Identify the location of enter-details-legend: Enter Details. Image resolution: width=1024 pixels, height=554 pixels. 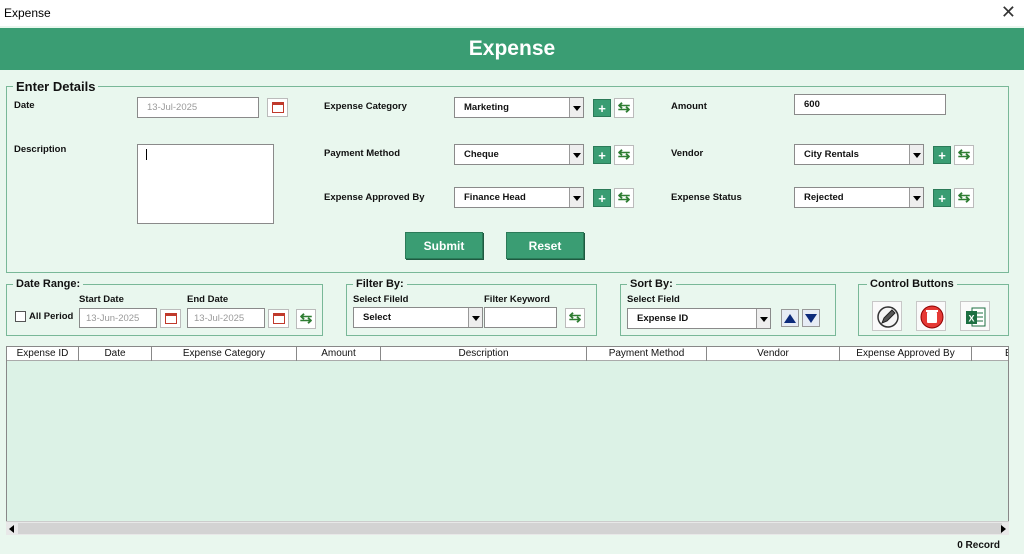
(56, 86).